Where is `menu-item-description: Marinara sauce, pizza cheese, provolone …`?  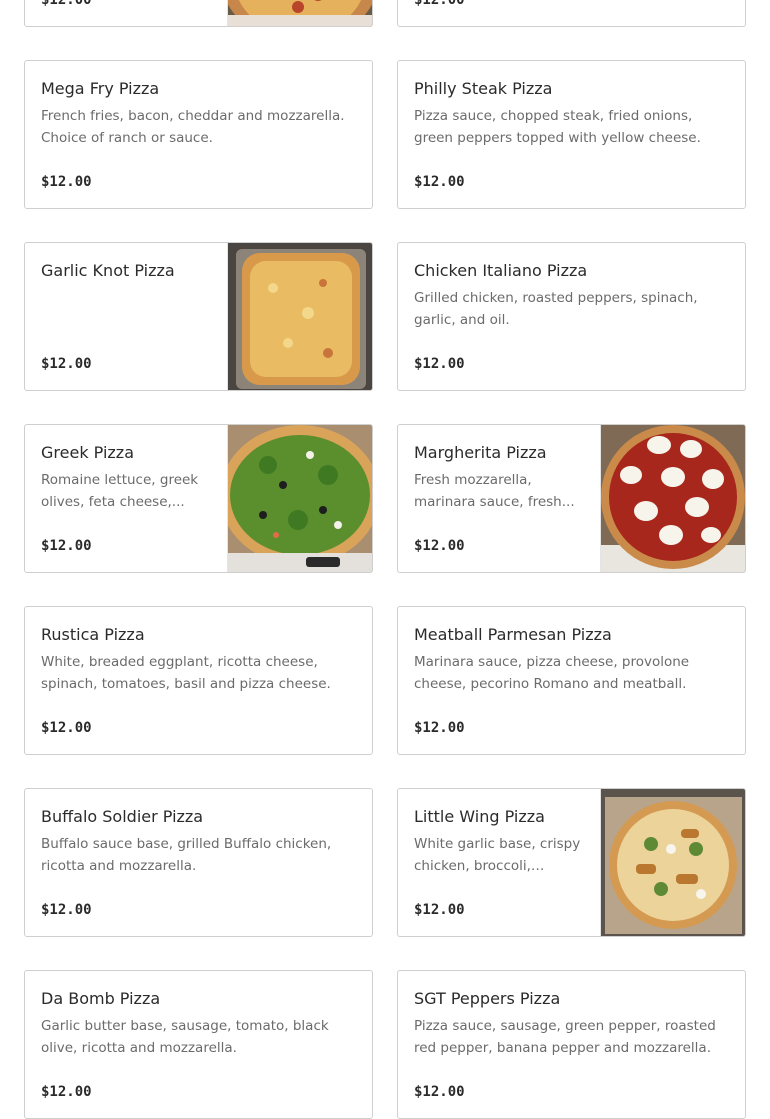
menu-item-description: Marinara sauce, pizza cheese, provolone … is located at coordinates (552, 673).